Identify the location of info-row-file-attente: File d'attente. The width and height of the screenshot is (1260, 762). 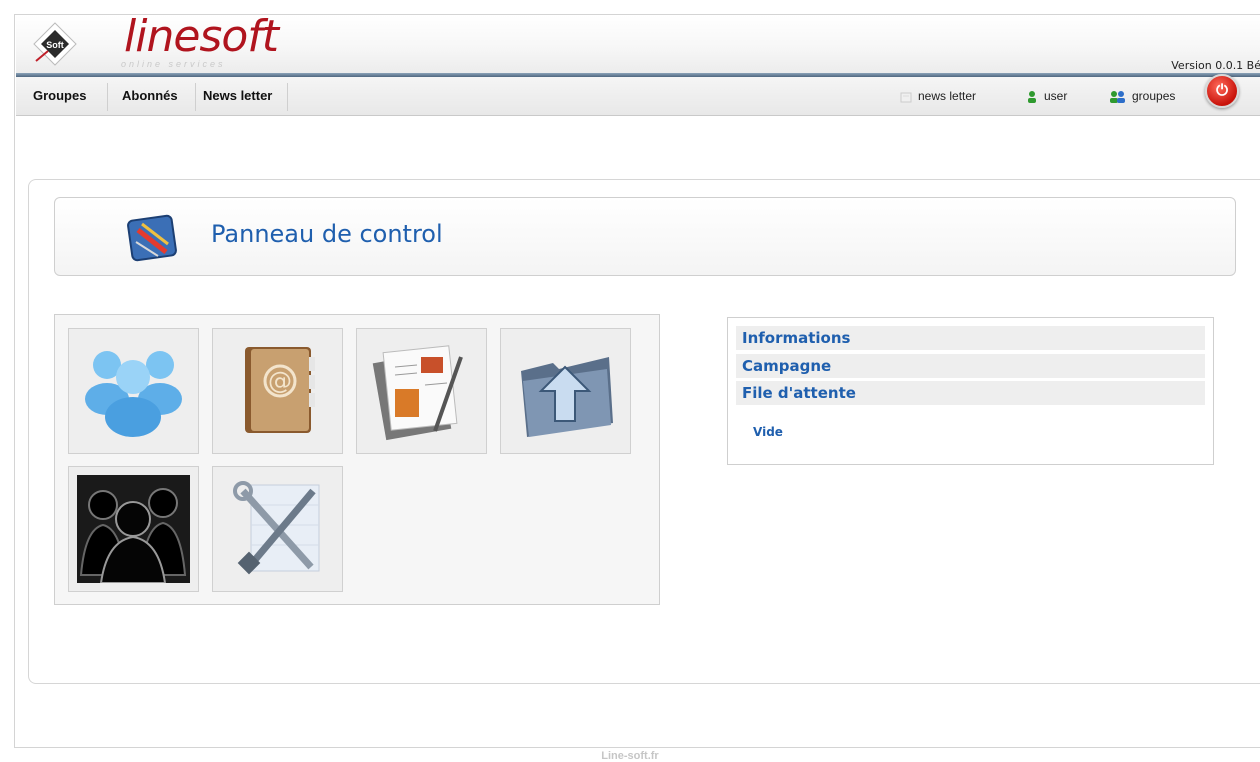
(970, 393).